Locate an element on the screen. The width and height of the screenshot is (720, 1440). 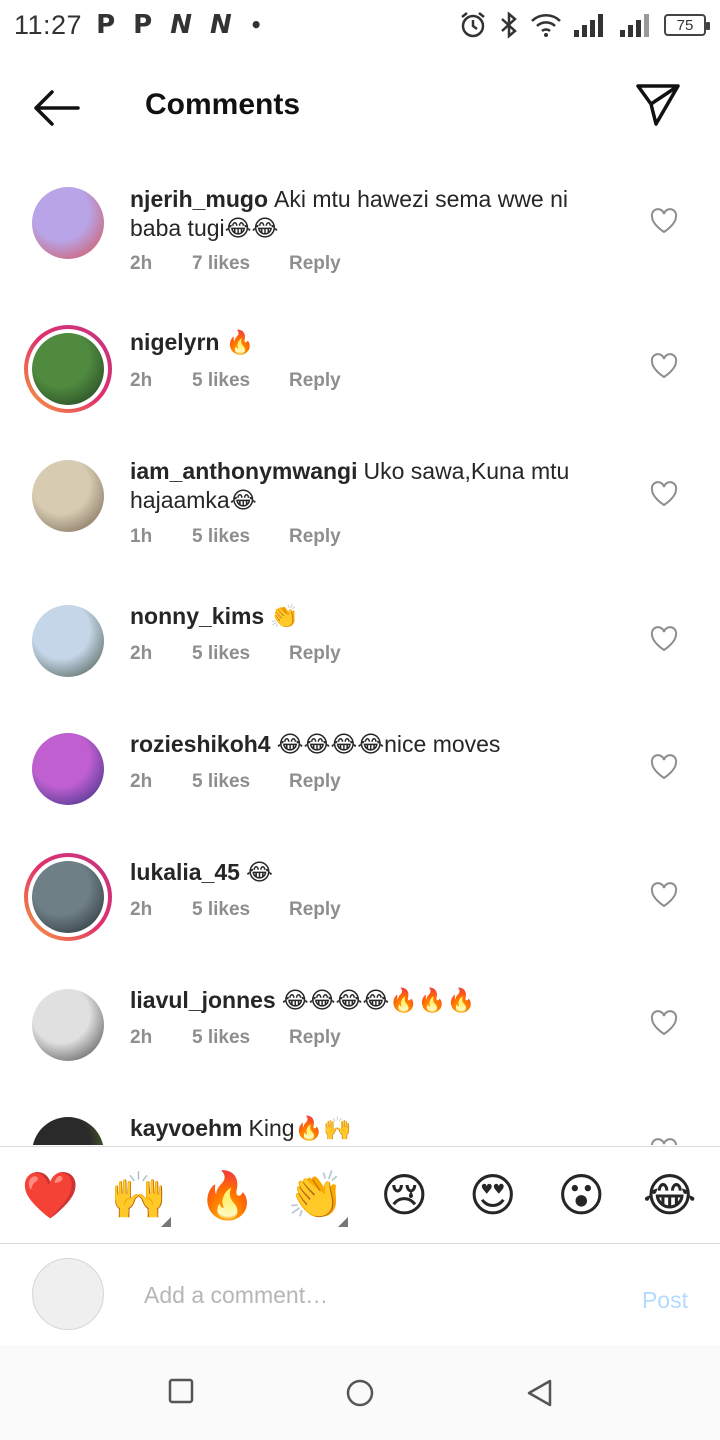
comment-input-row: Post is located at coordinates (360, 1295).